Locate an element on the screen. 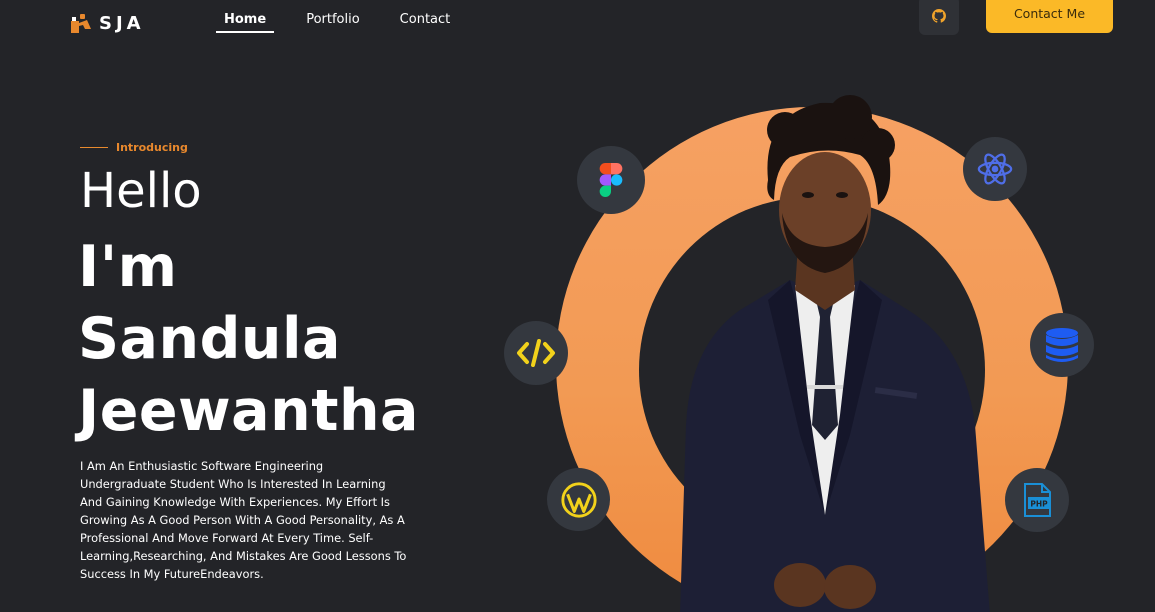 The height and width of the screenshot is (612, 1155). database-badge is located at coordinates (1062, 345).